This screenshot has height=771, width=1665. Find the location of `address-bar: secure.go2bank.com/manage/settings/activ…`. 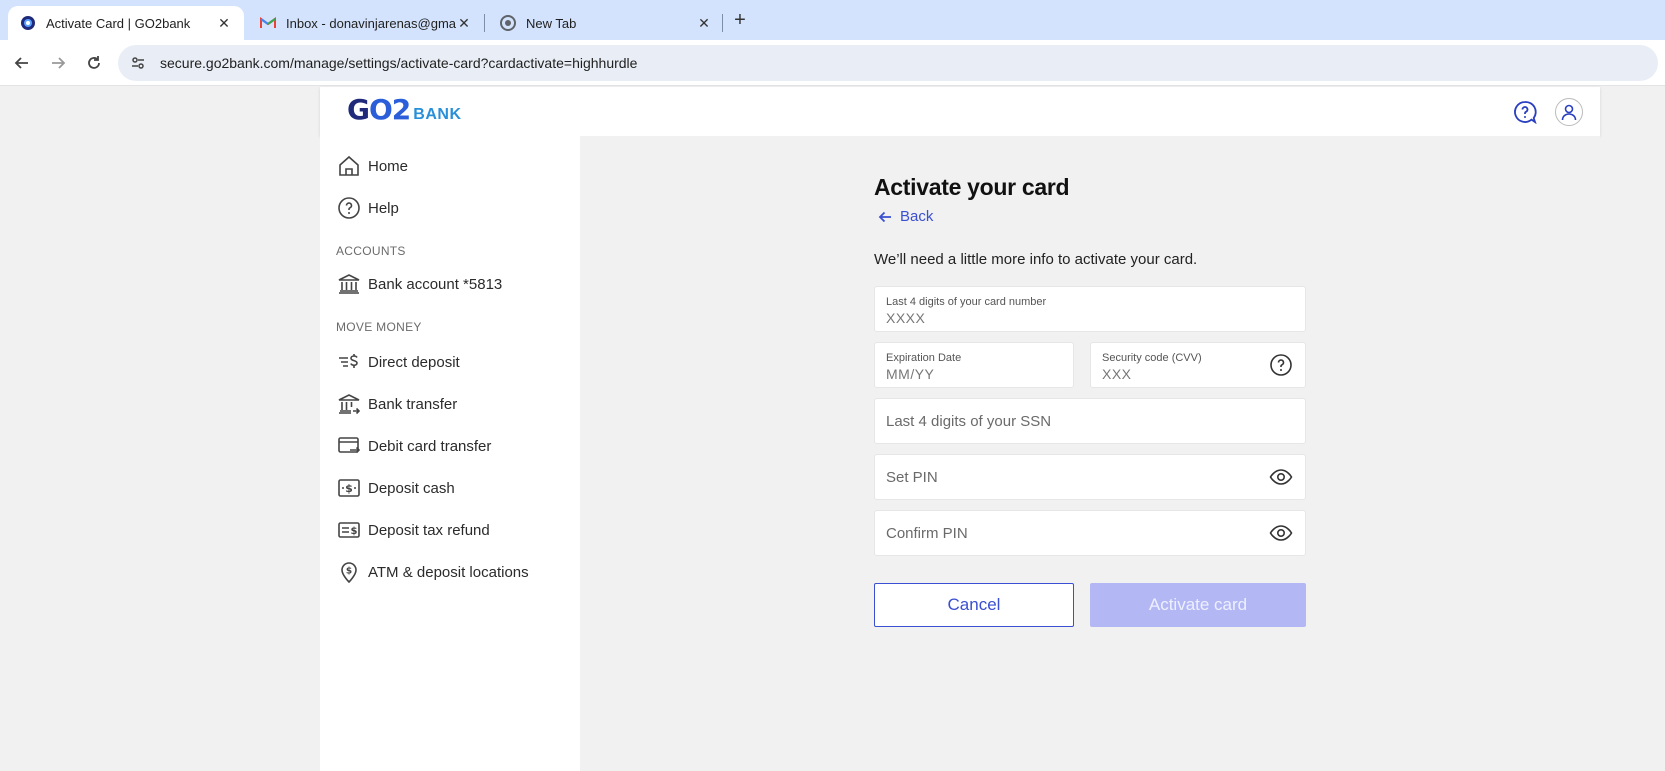

address-bar: secure.go2bank.com/manage/settings/activ… is located at coordinates (888, 63).